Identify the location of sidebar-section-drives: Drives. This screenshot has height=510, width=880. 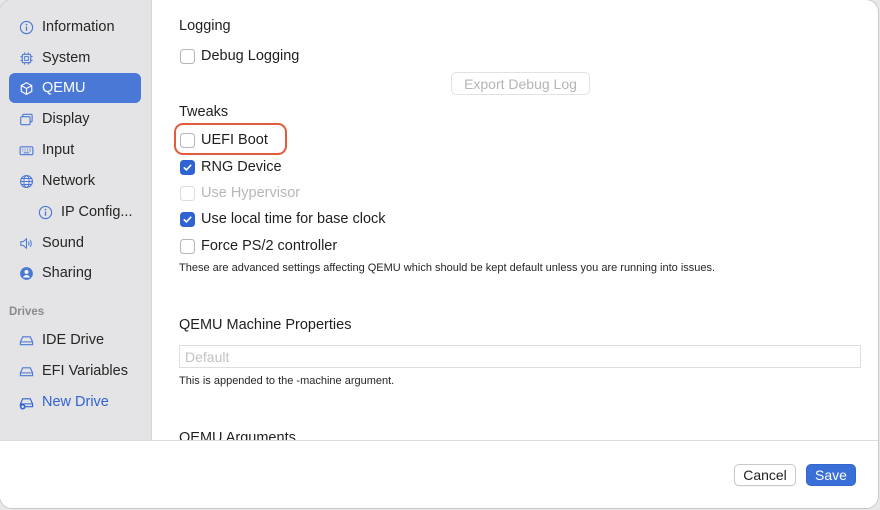
(27, 312).